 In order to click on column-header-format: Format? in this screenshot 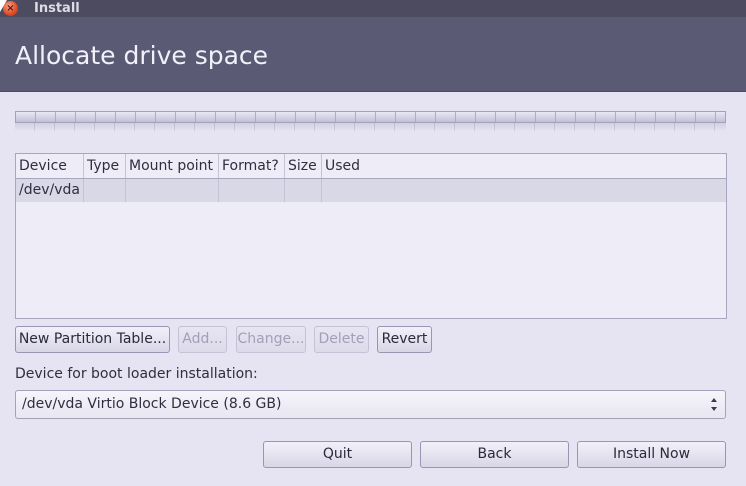, I will do `click(252, 166)`.